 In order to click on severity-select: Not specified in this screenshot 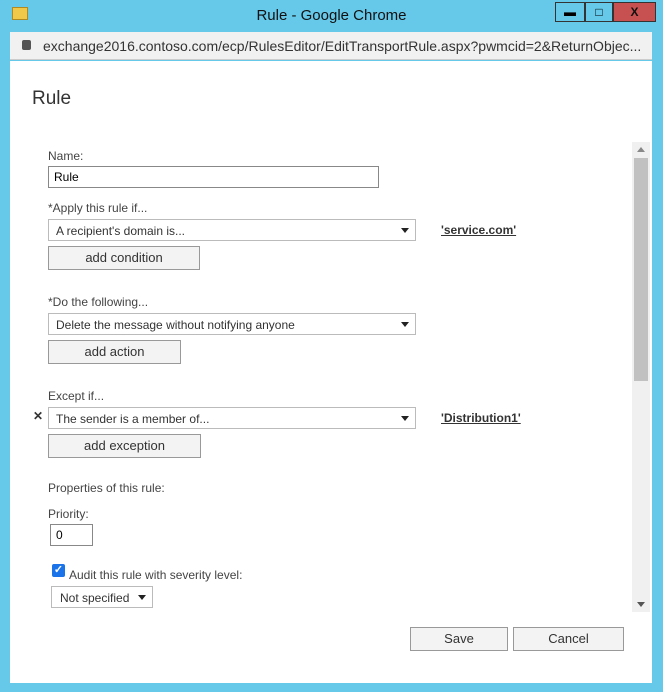, I will do `click(102, 597)`.